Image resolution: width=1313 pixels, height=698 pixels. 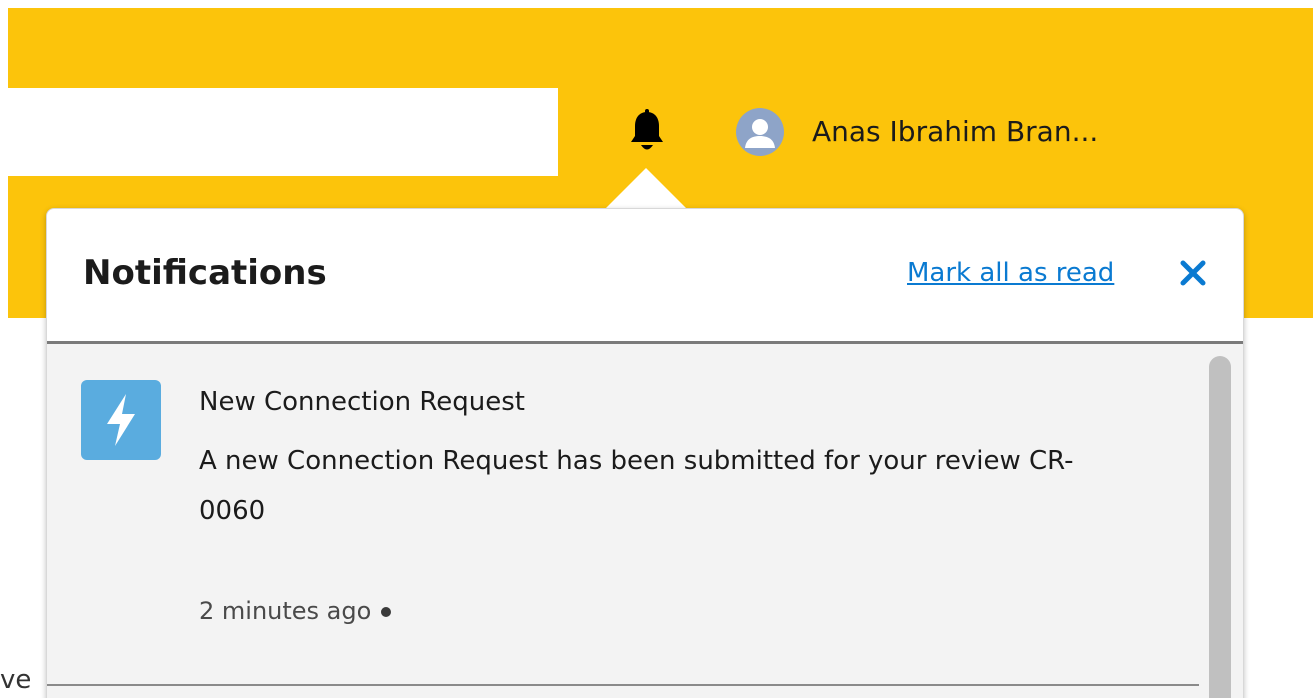 I want to click on panel-title: Notifications, so click(x=205, y=273).